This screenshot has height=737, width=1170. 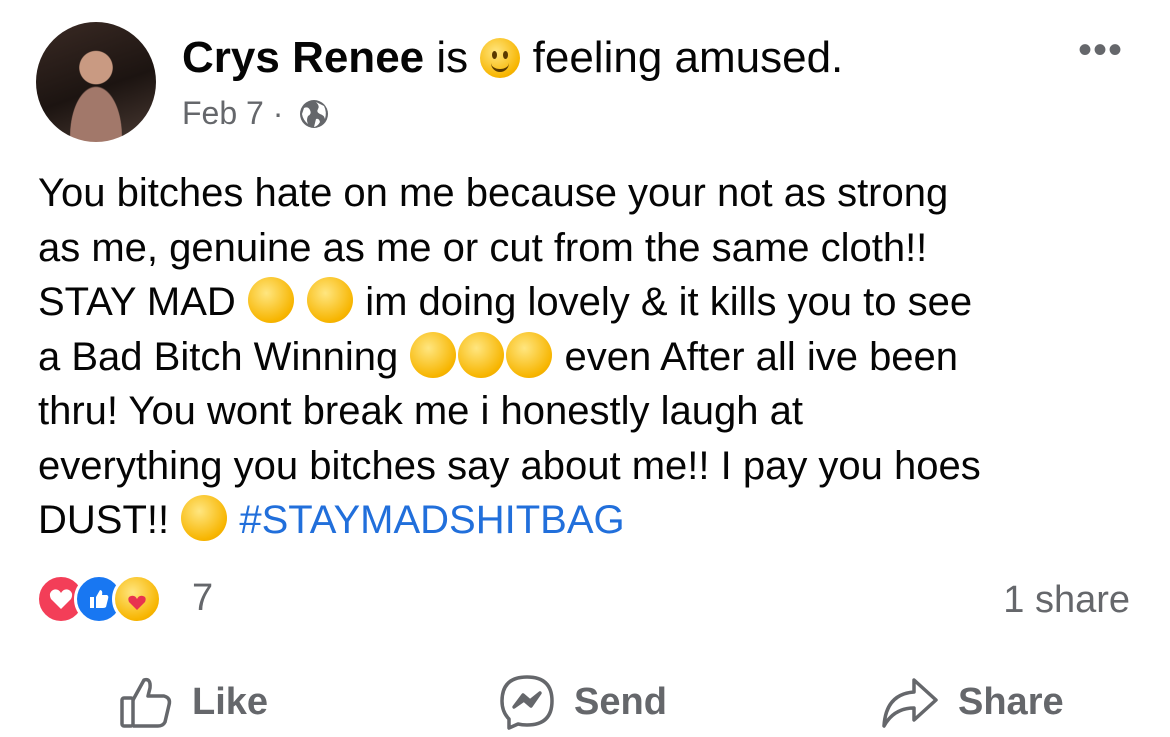 I want to click on action-bar: Like Send Share, so click(x=585, y=702).